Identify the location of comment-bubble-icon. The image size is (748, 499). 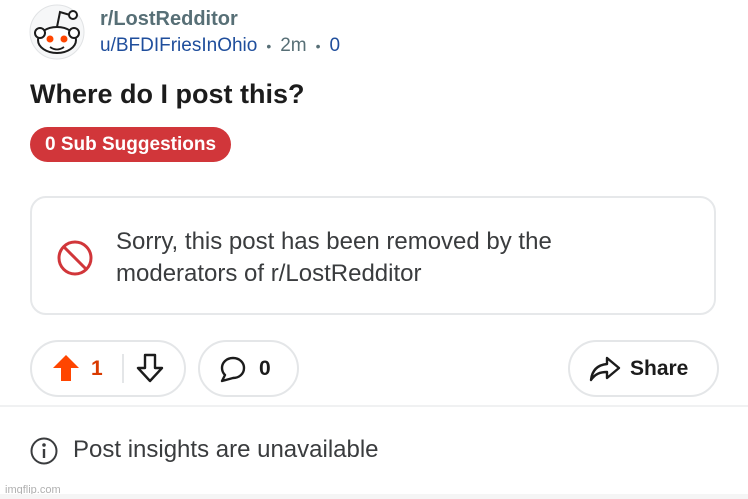
(233, 369).